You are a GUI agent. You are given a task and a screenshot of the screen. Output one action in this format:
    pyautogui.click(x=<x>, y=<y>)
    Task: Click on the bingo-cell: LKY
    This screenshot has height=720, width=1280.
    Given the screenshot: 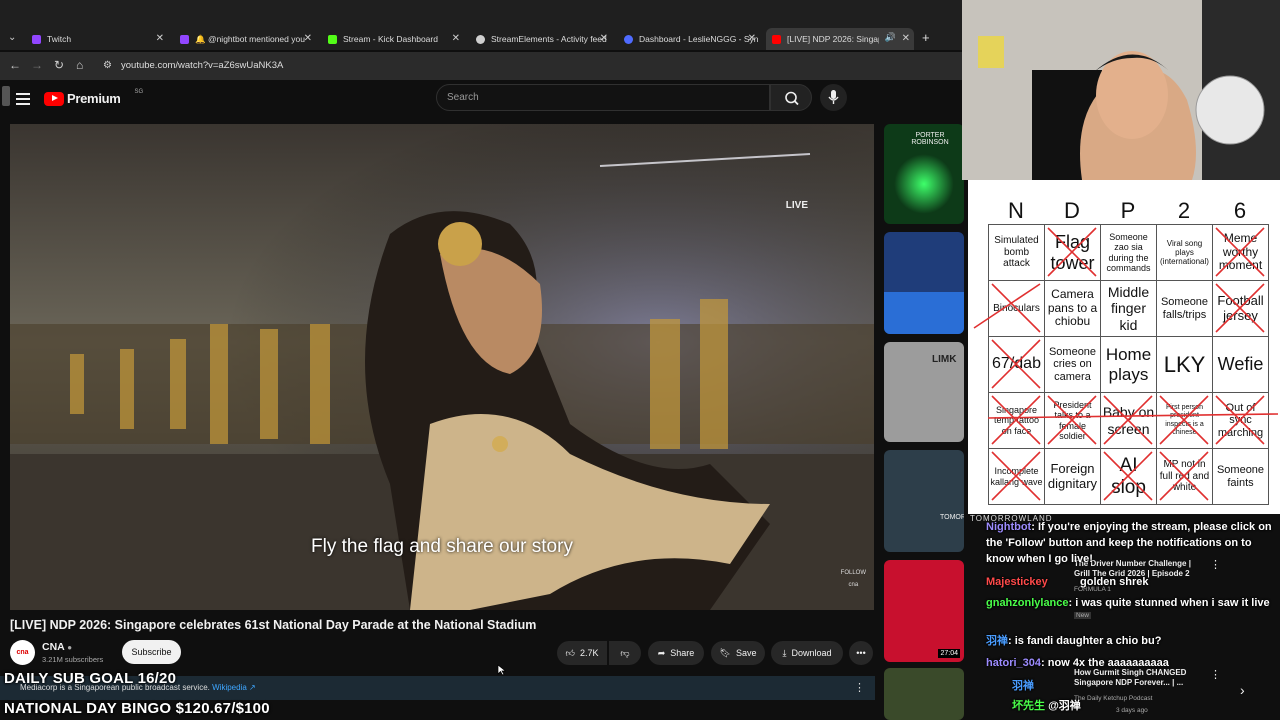 What is the action you would take?
    pyautogui.click(x=1184, y=364)
    